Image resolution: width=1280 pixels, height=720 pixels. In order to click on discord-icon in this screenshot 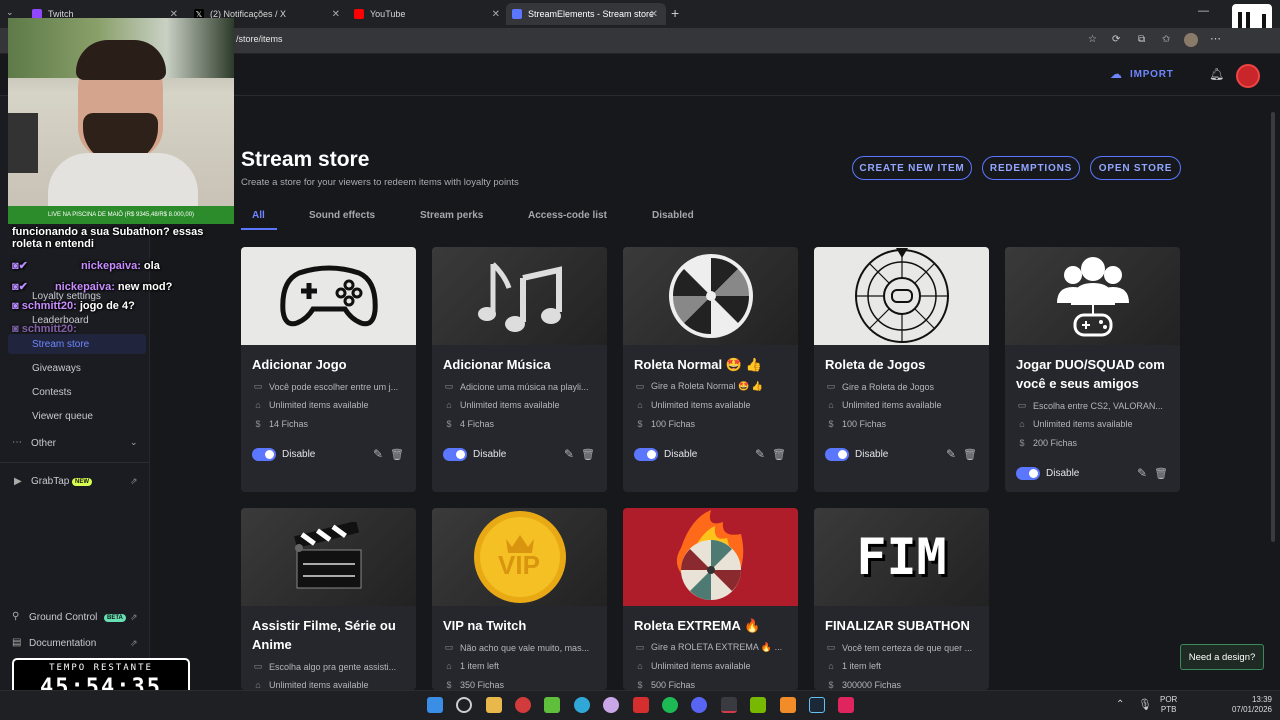, I will do `click(699, 705)`.